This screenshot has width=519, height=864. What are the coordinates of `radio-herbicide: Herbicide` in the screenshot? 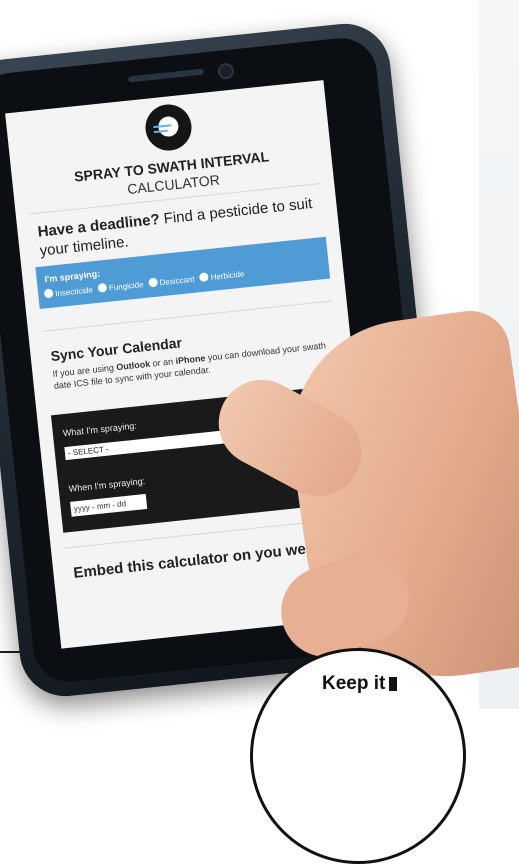 It's located at (223, 276).